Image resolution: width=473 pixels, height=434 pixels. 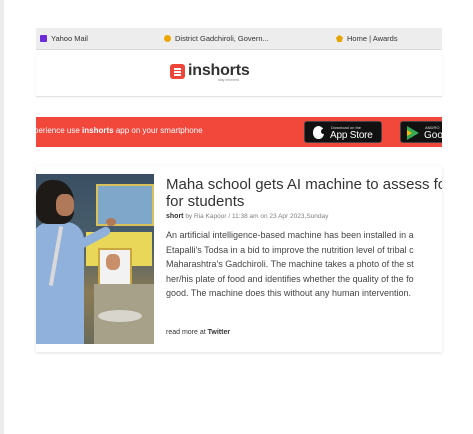 I want to click on read-more: read more at Twitter, so click(x=198, y=332).